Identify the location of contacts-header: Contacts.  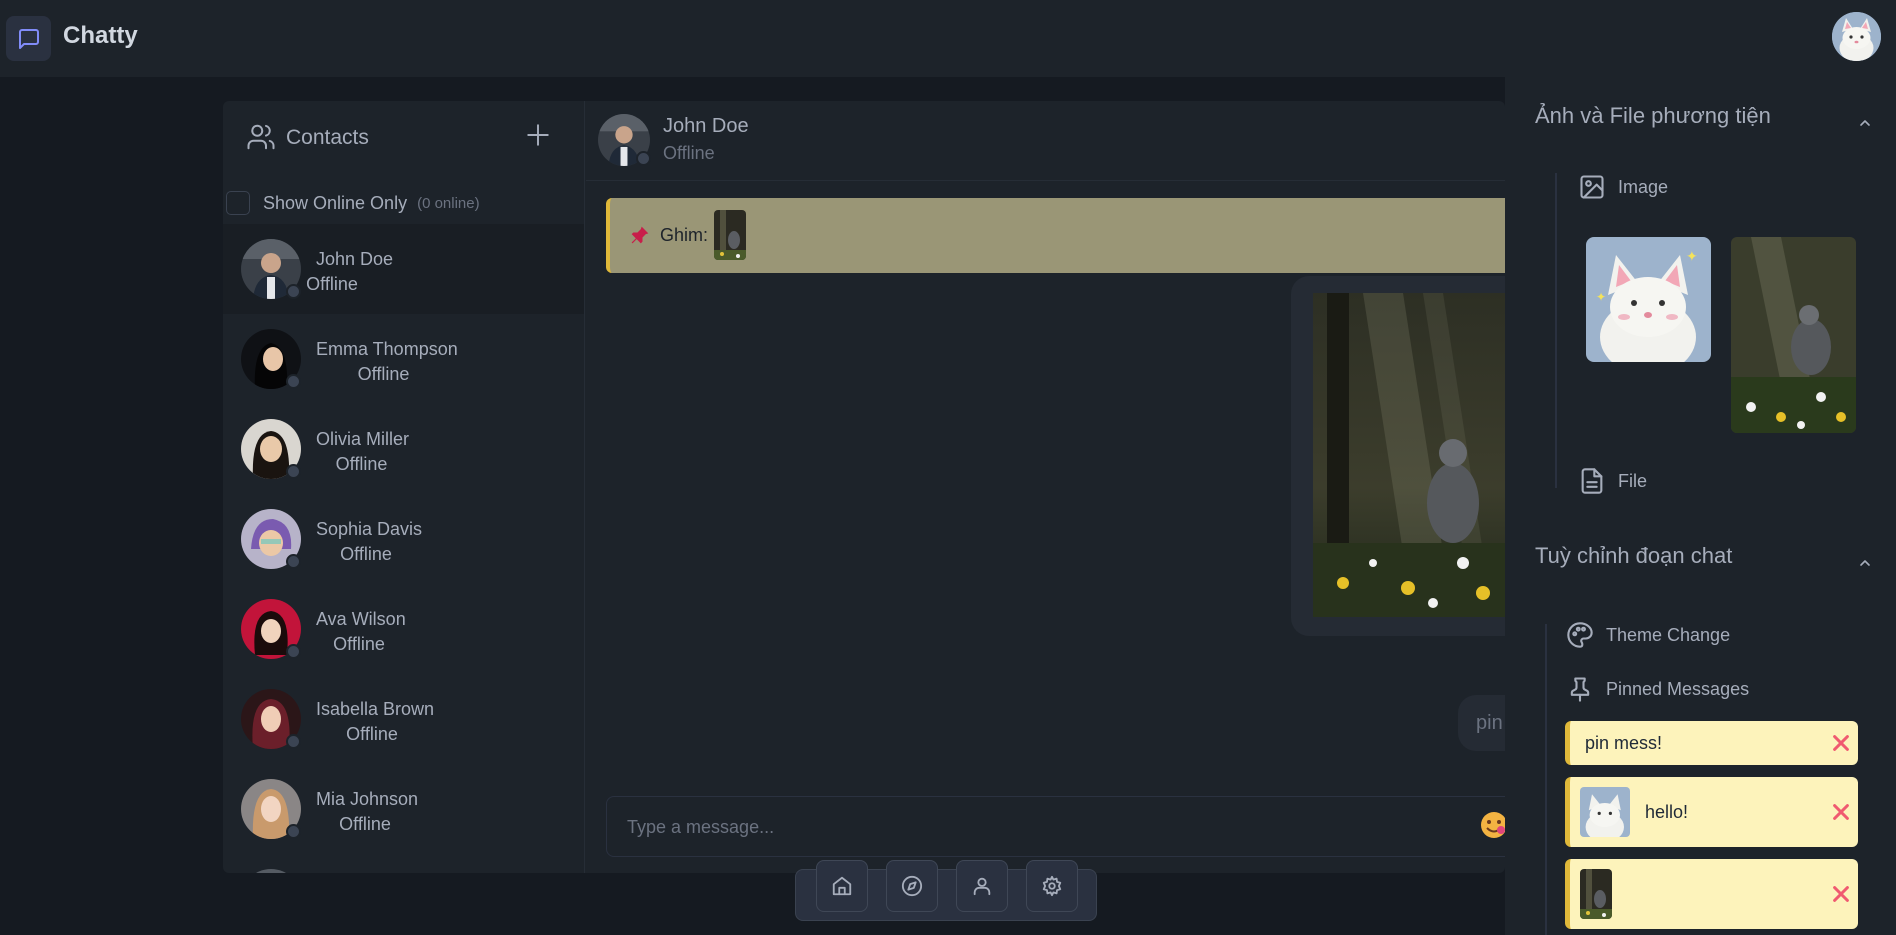
(403, 137).